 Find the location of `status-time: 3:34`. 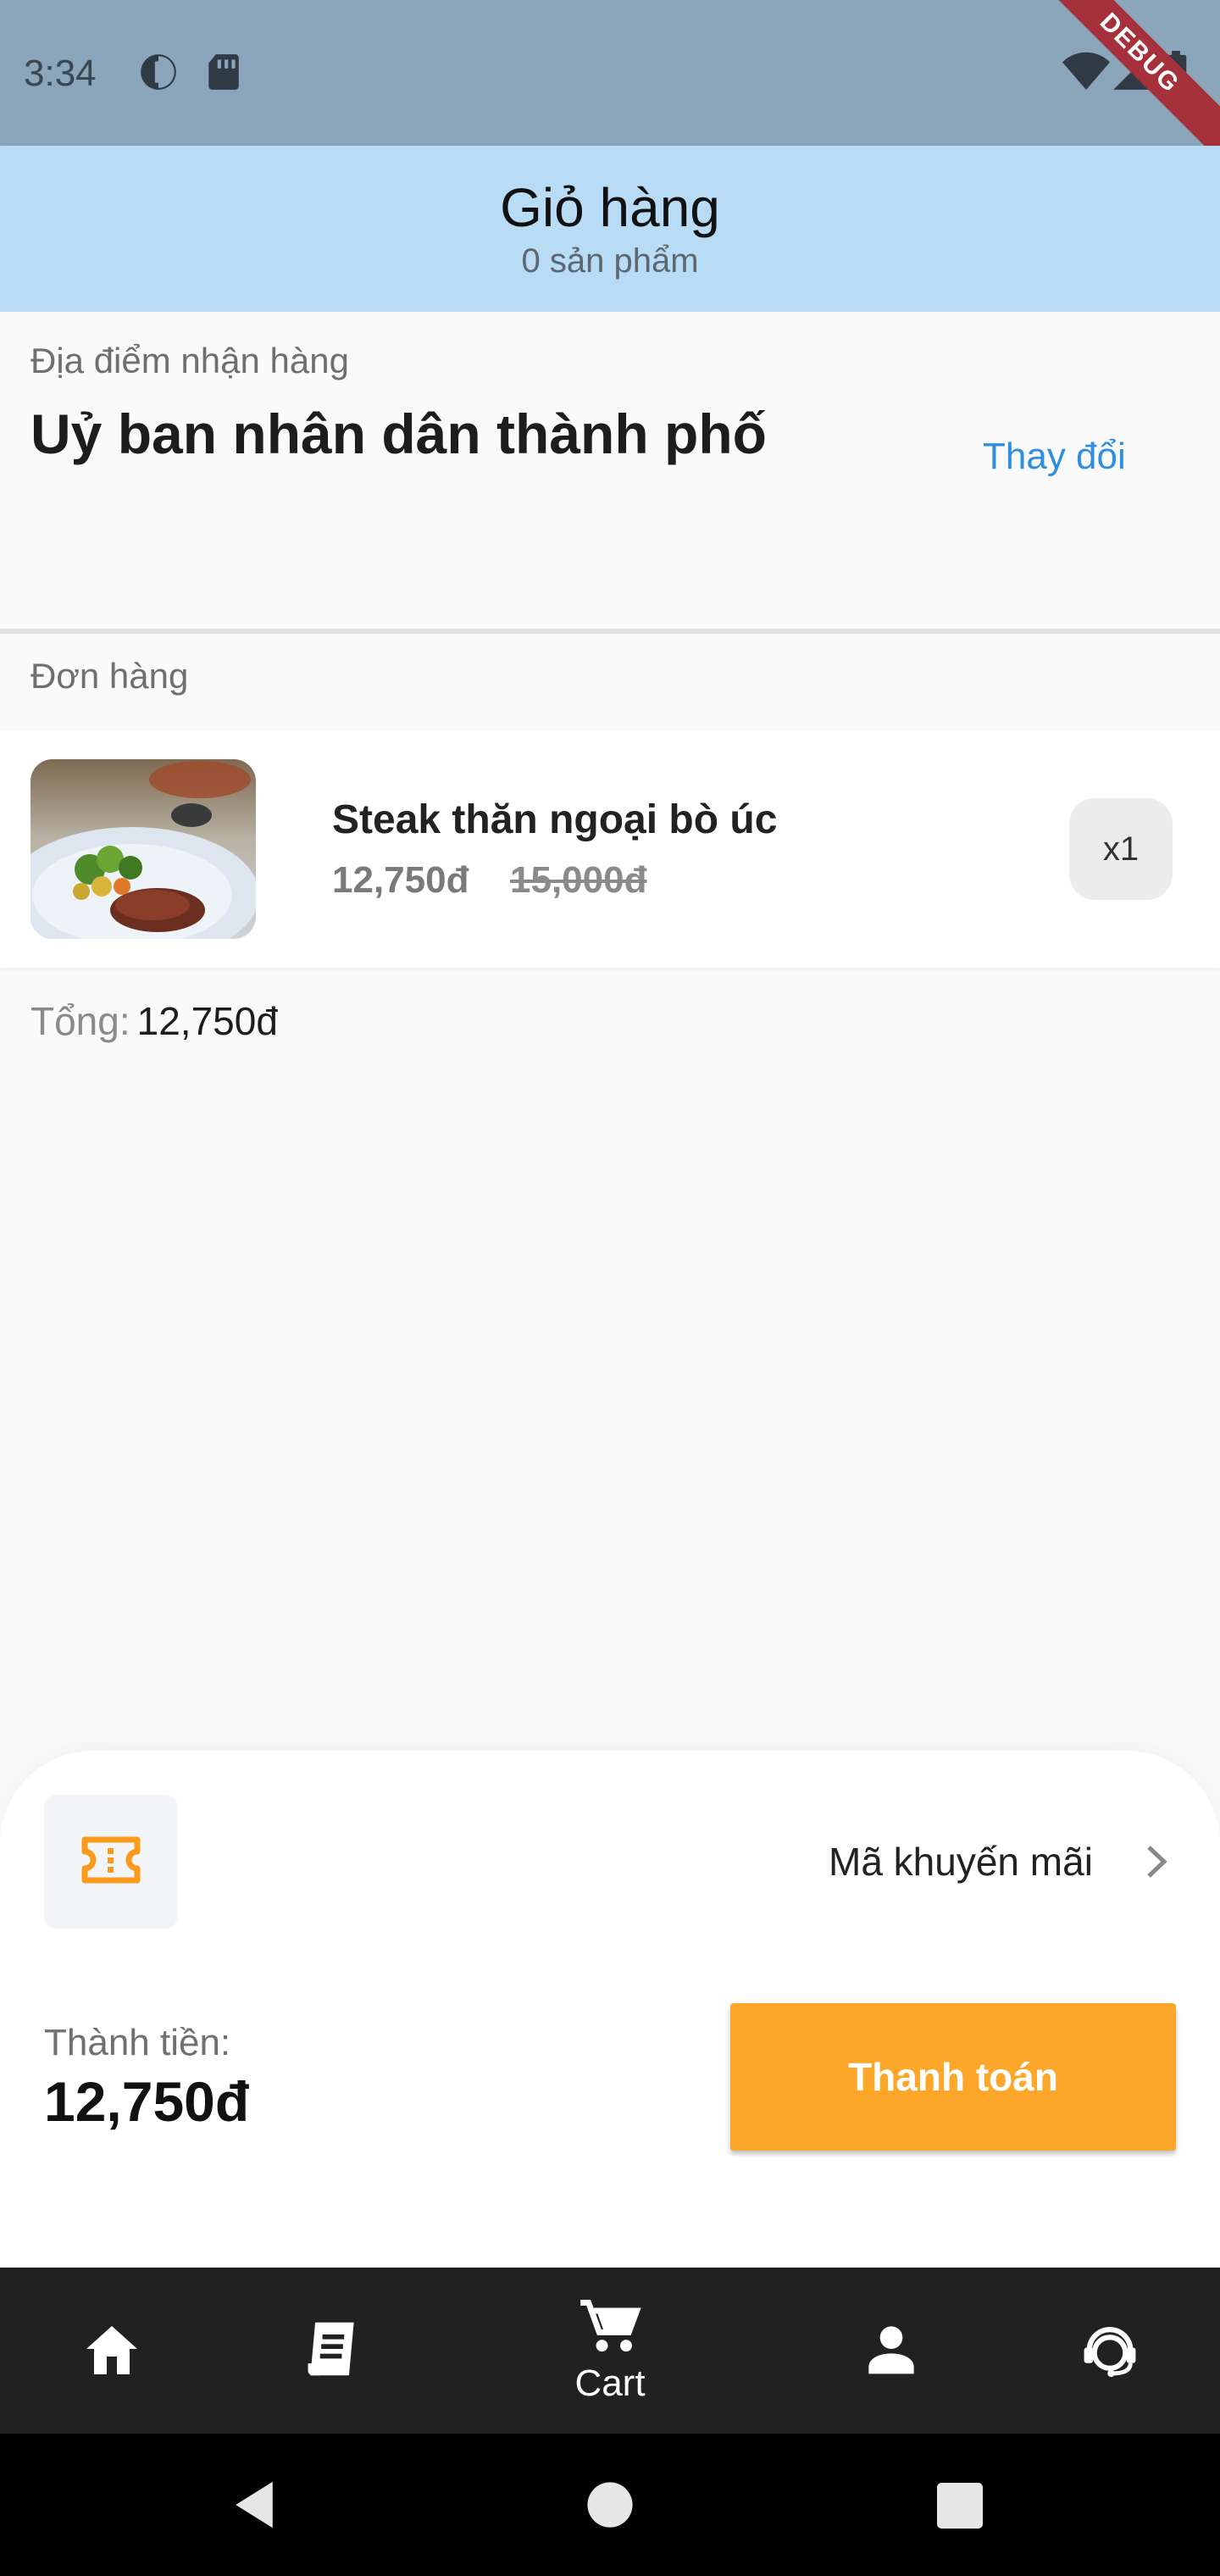

status-time: 3:34 is located at coordinates (60, 73).